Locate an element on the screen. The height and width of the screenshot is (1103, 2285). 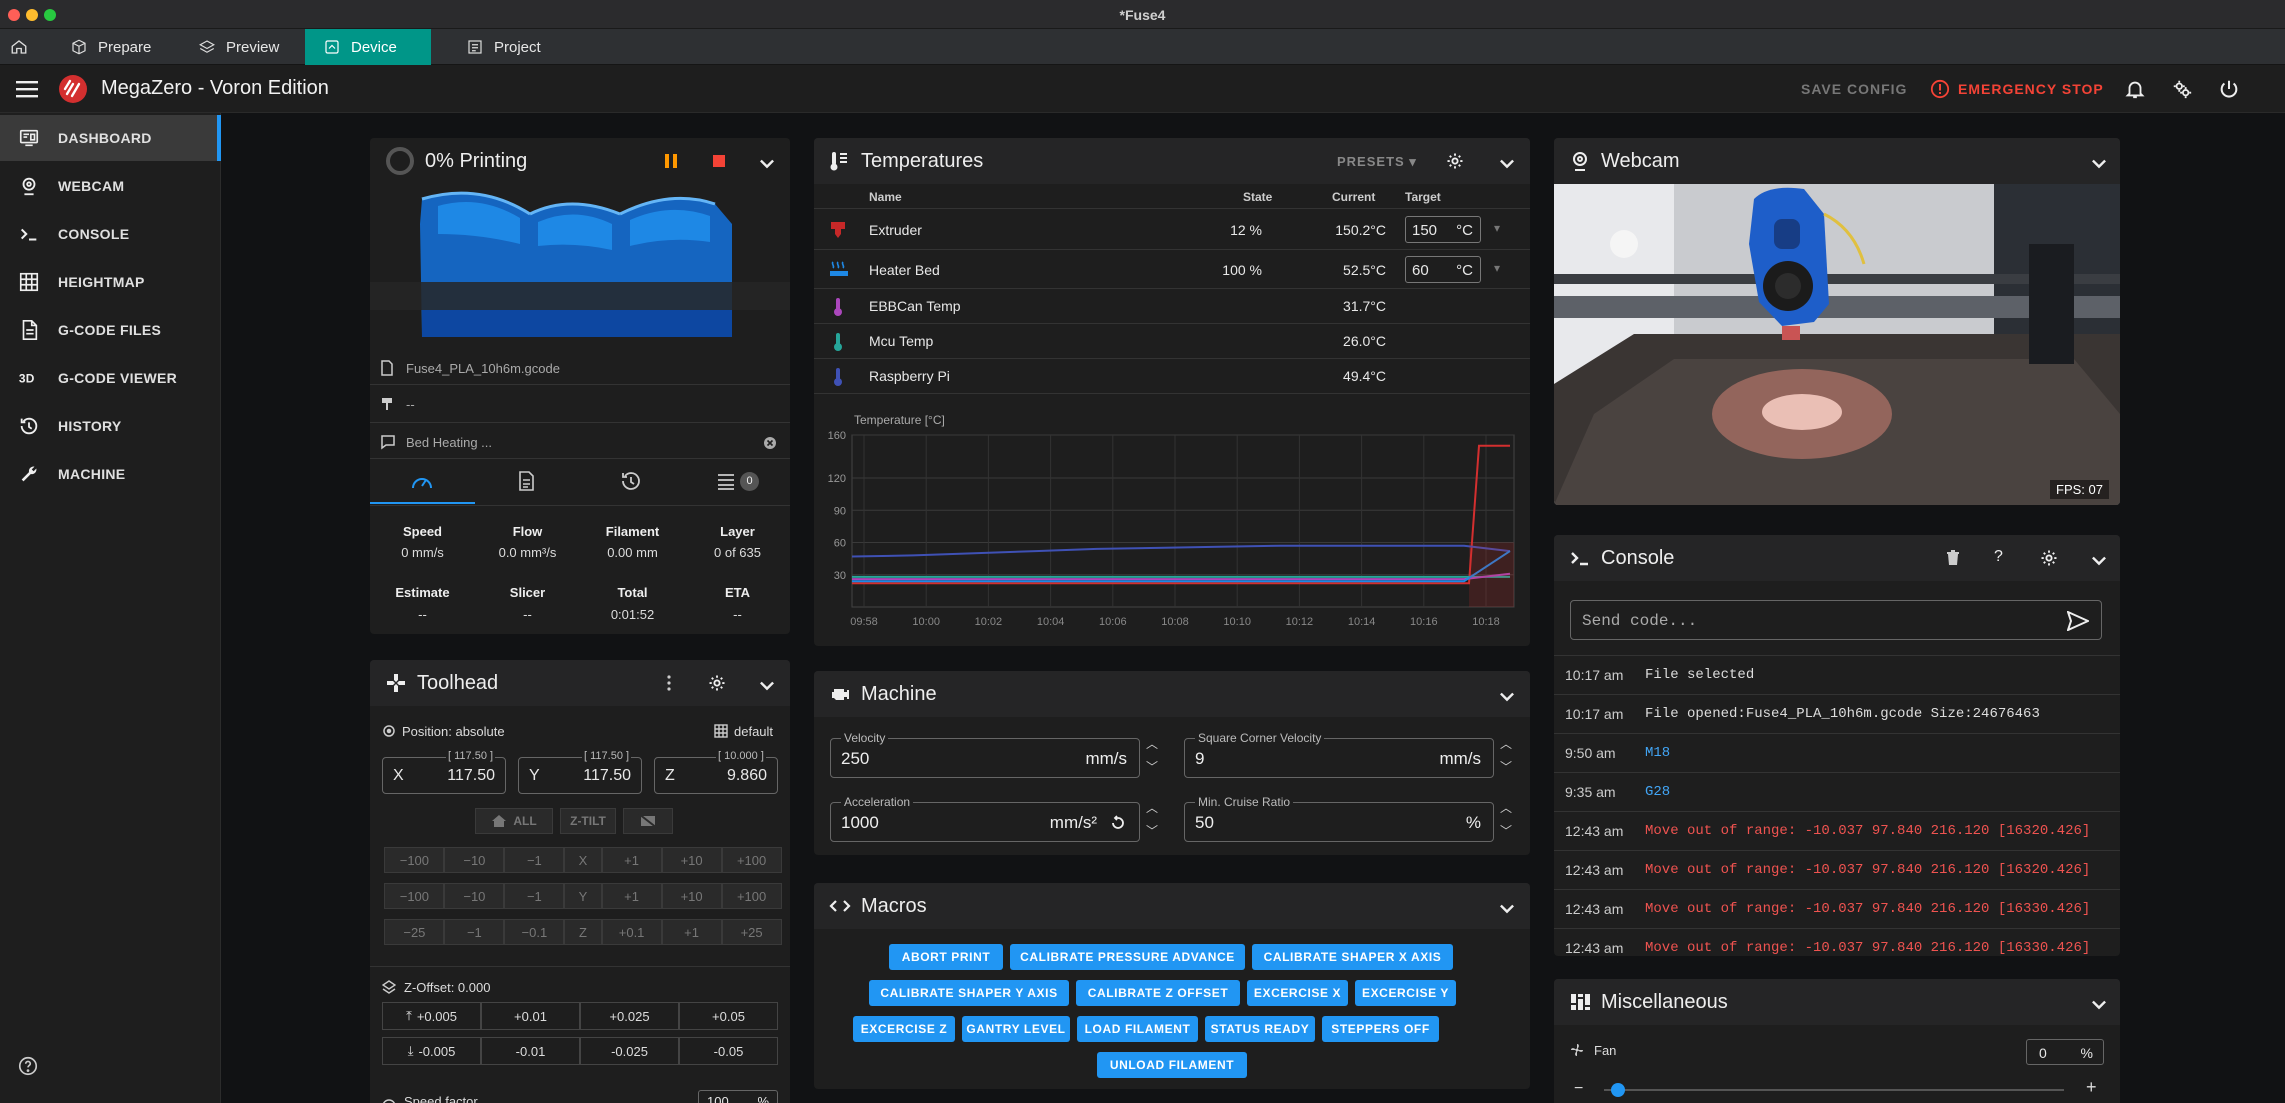
min-cruise-ratio-field: Min. Cruise Ratio 50 % is located at coordinates (1339, 818).